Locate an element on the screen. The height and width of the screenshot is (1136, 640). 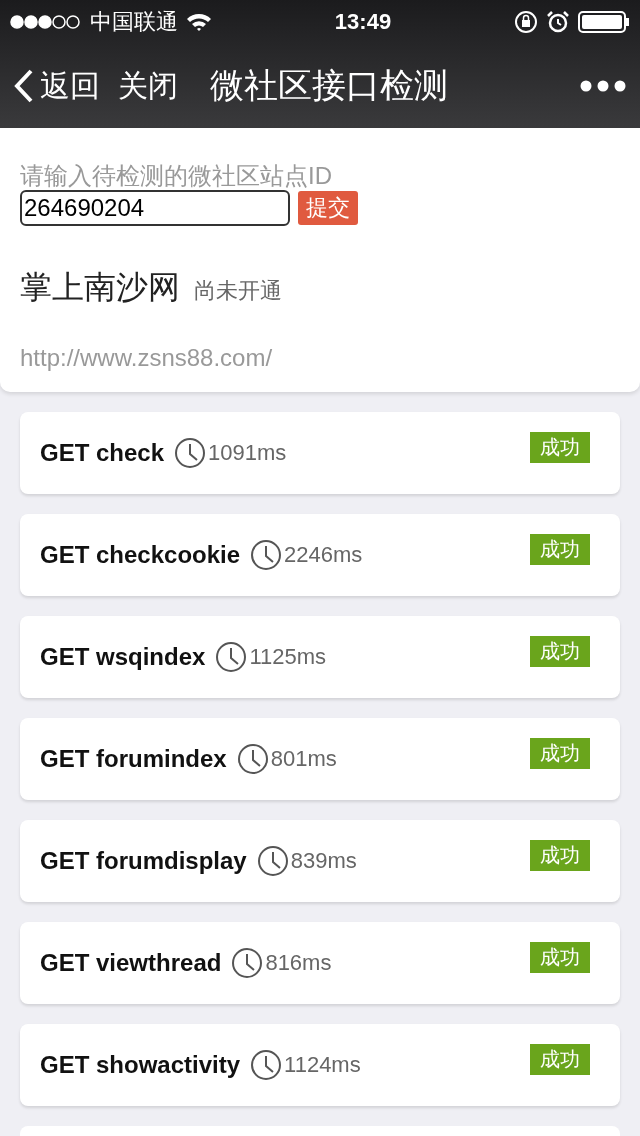
response-time: 2246ms is located at coordinates (323, 555).